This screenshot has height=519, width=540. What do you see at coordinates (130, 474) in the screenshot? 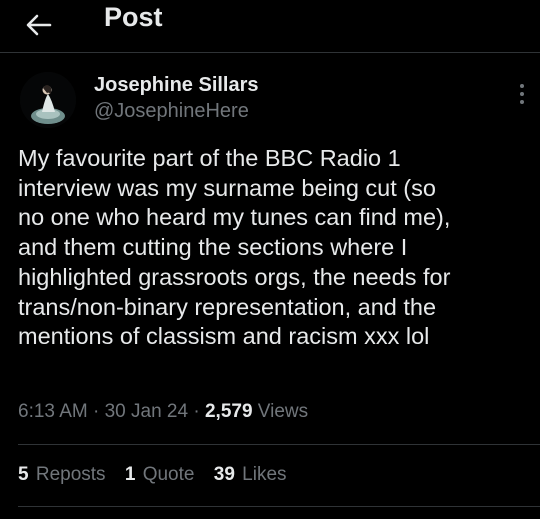
I see `quotes-count: 1` at bounding box center [130, 474].